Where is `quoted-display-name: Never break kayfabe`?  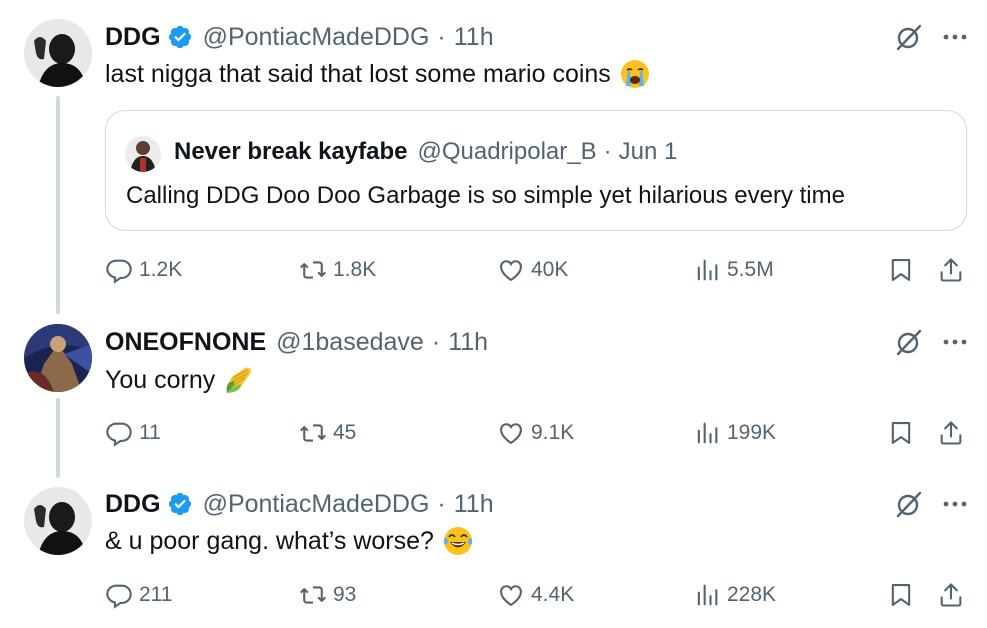
quoted-display-name: Never break kayfabe is located at coordinates (291, 151).